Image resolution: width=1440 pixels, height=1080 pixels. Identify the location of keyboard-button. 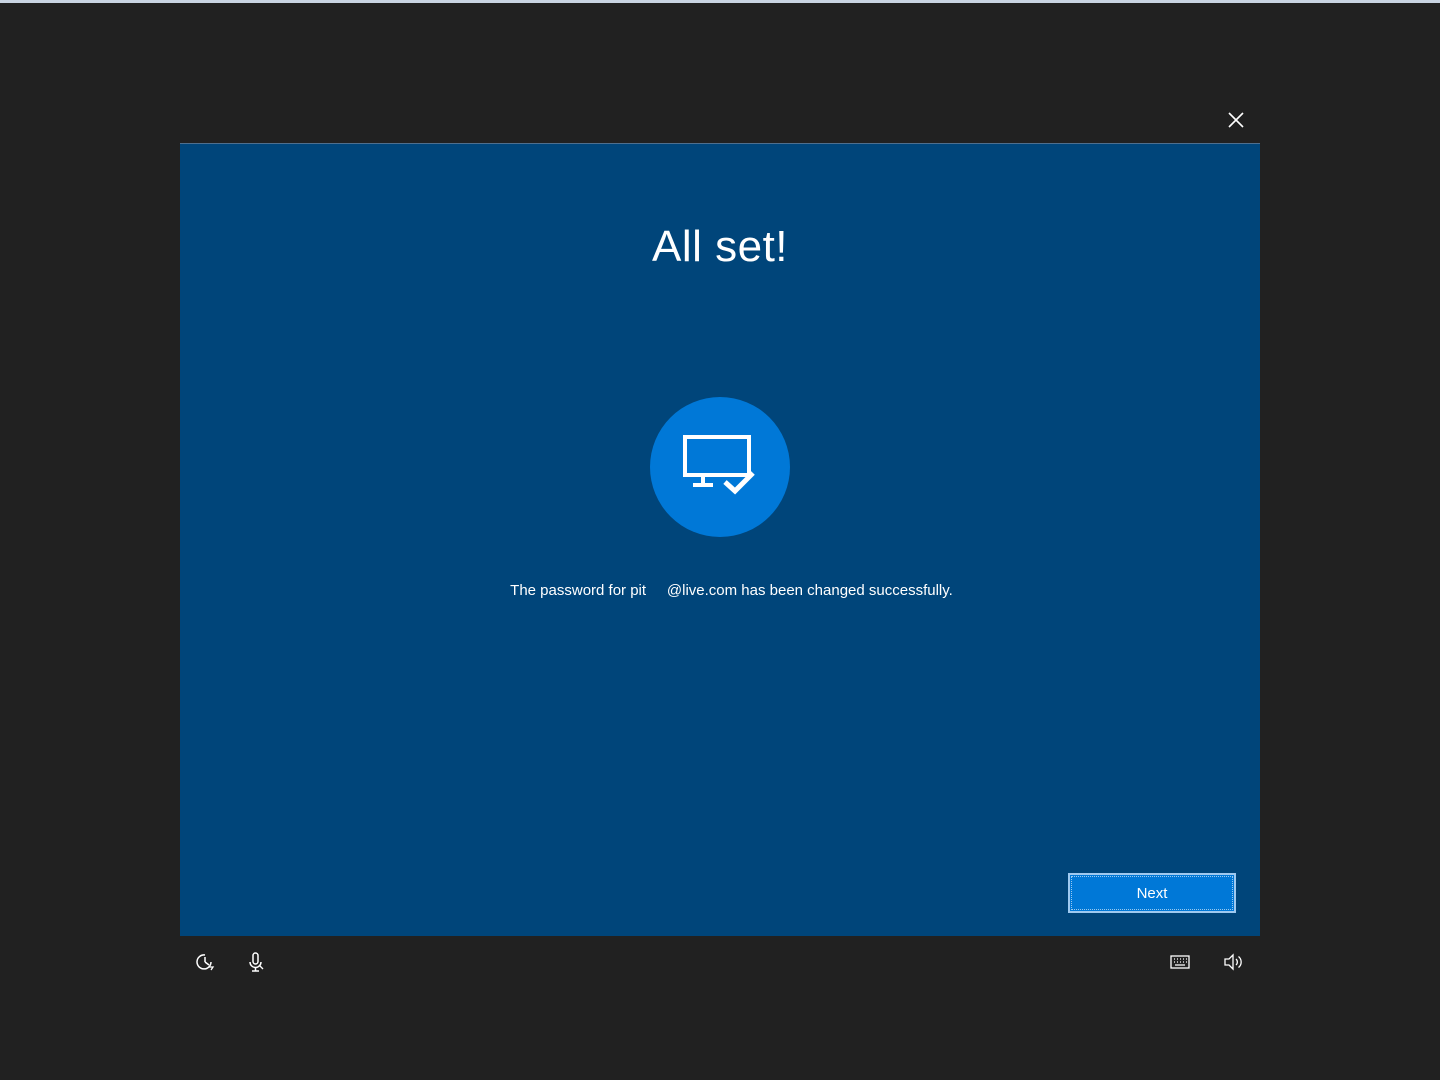
(1180, 962).